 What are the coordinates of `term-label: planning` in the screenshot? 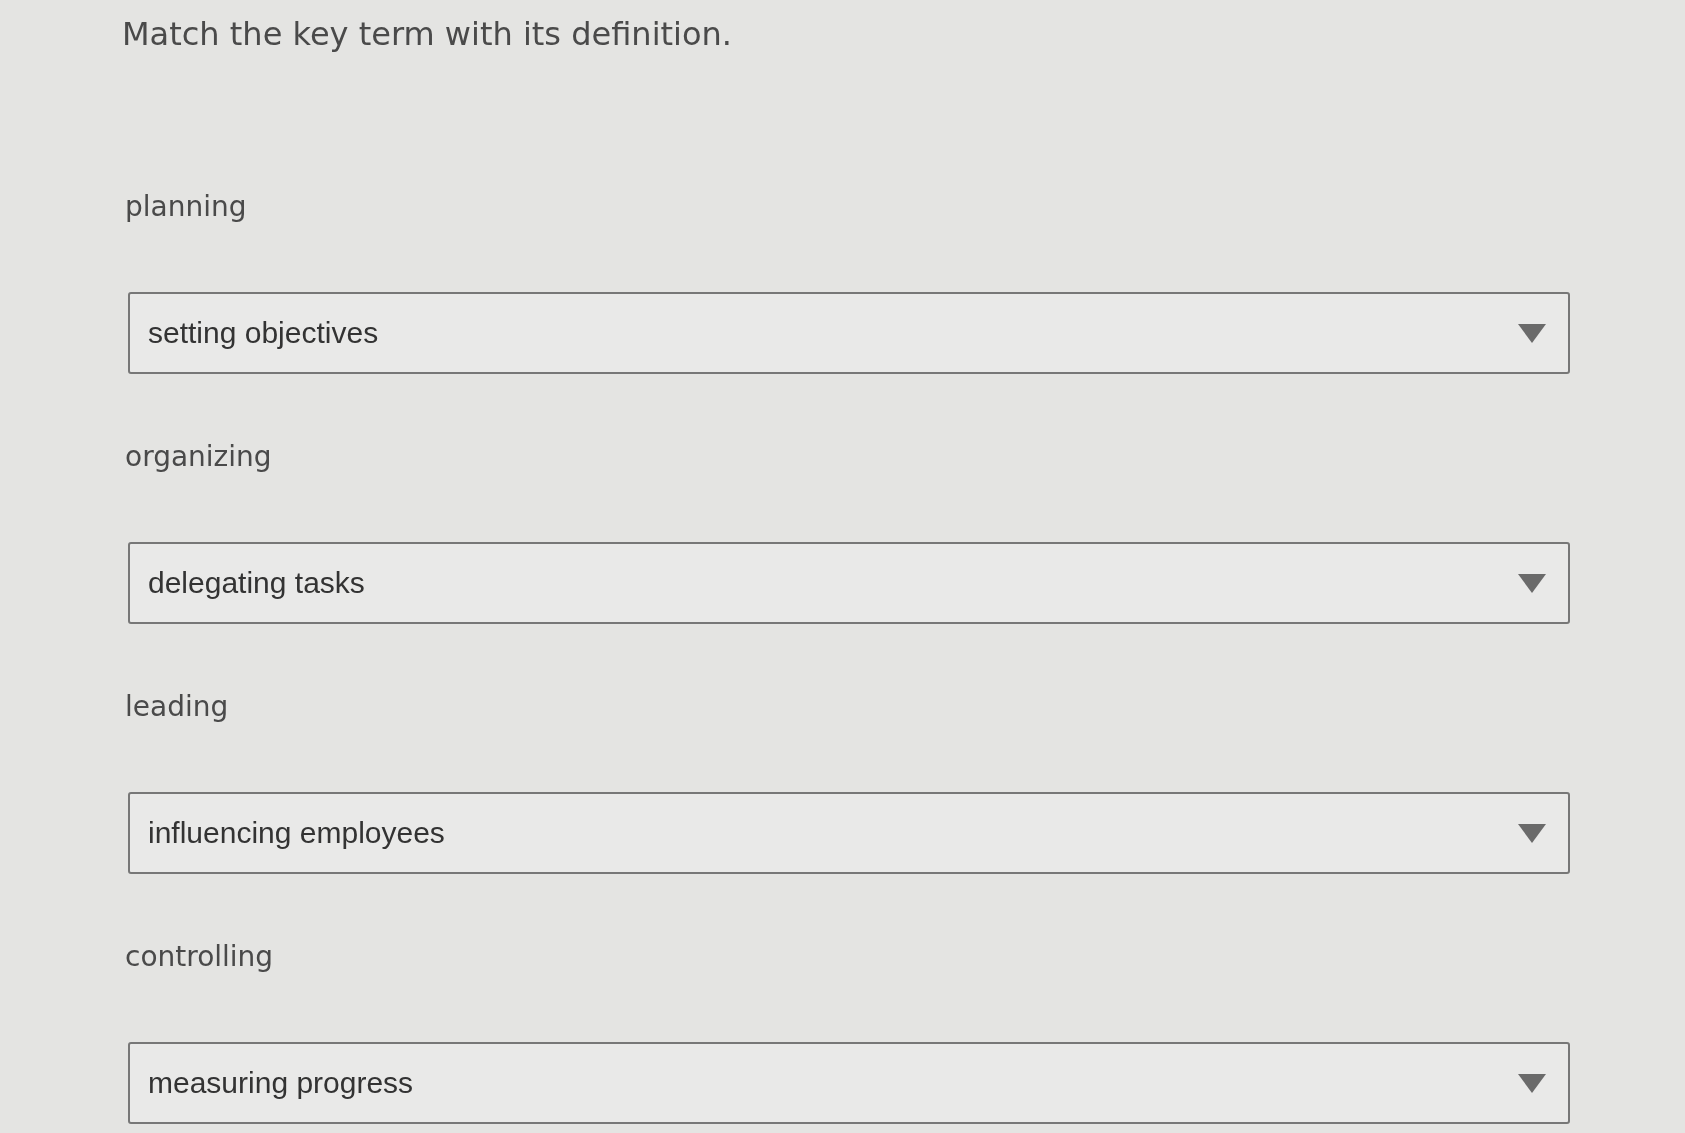 It's located at (186, 207).